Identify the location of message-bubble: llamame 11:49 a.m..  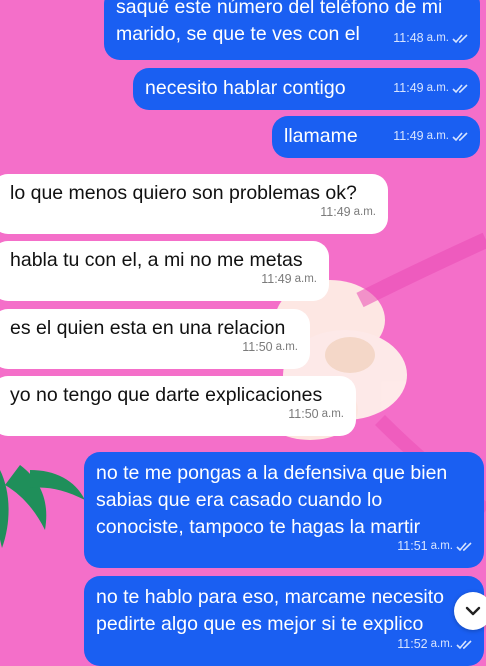
(376, 137).